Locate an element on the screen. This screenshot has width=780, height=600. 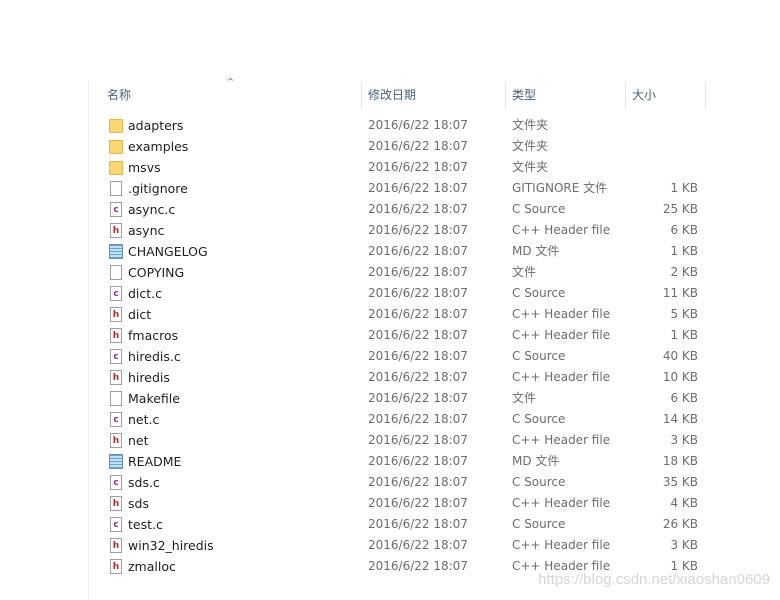
file-row: examples 2016/6/22 18:07 文件夹 is located at coordinates (405, 146).